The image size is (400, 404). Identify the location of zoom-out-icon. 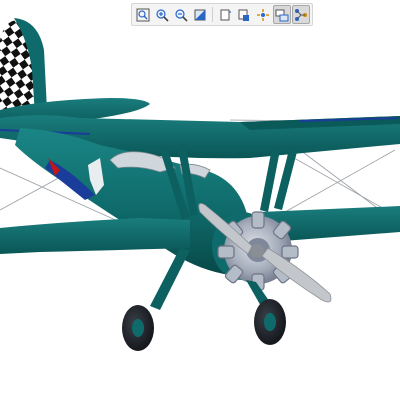
(181, 15).